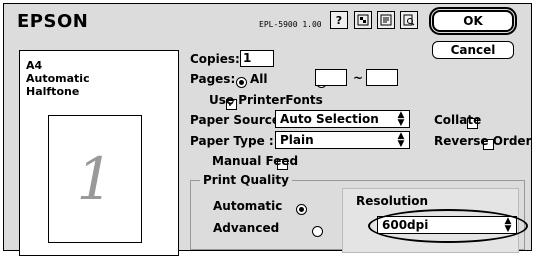 The width and height of the screenshot is (536, 256). Describe the element at coordinates (53, 91) in the screenshot. I see `preview-mode: Halftone` at that location.